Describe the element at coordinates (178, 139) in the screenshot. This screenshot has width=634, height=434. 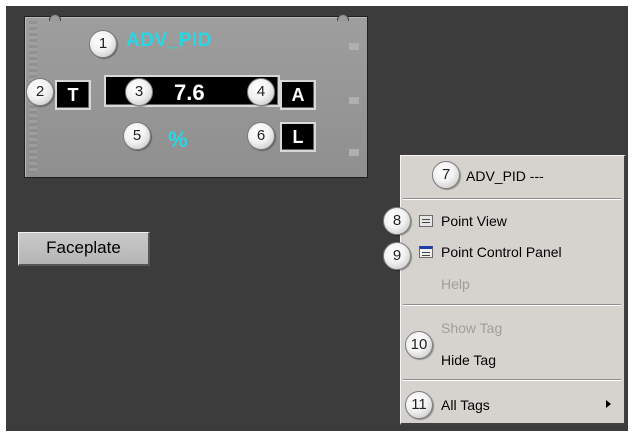
I see `engineering-unit: %` at that location.